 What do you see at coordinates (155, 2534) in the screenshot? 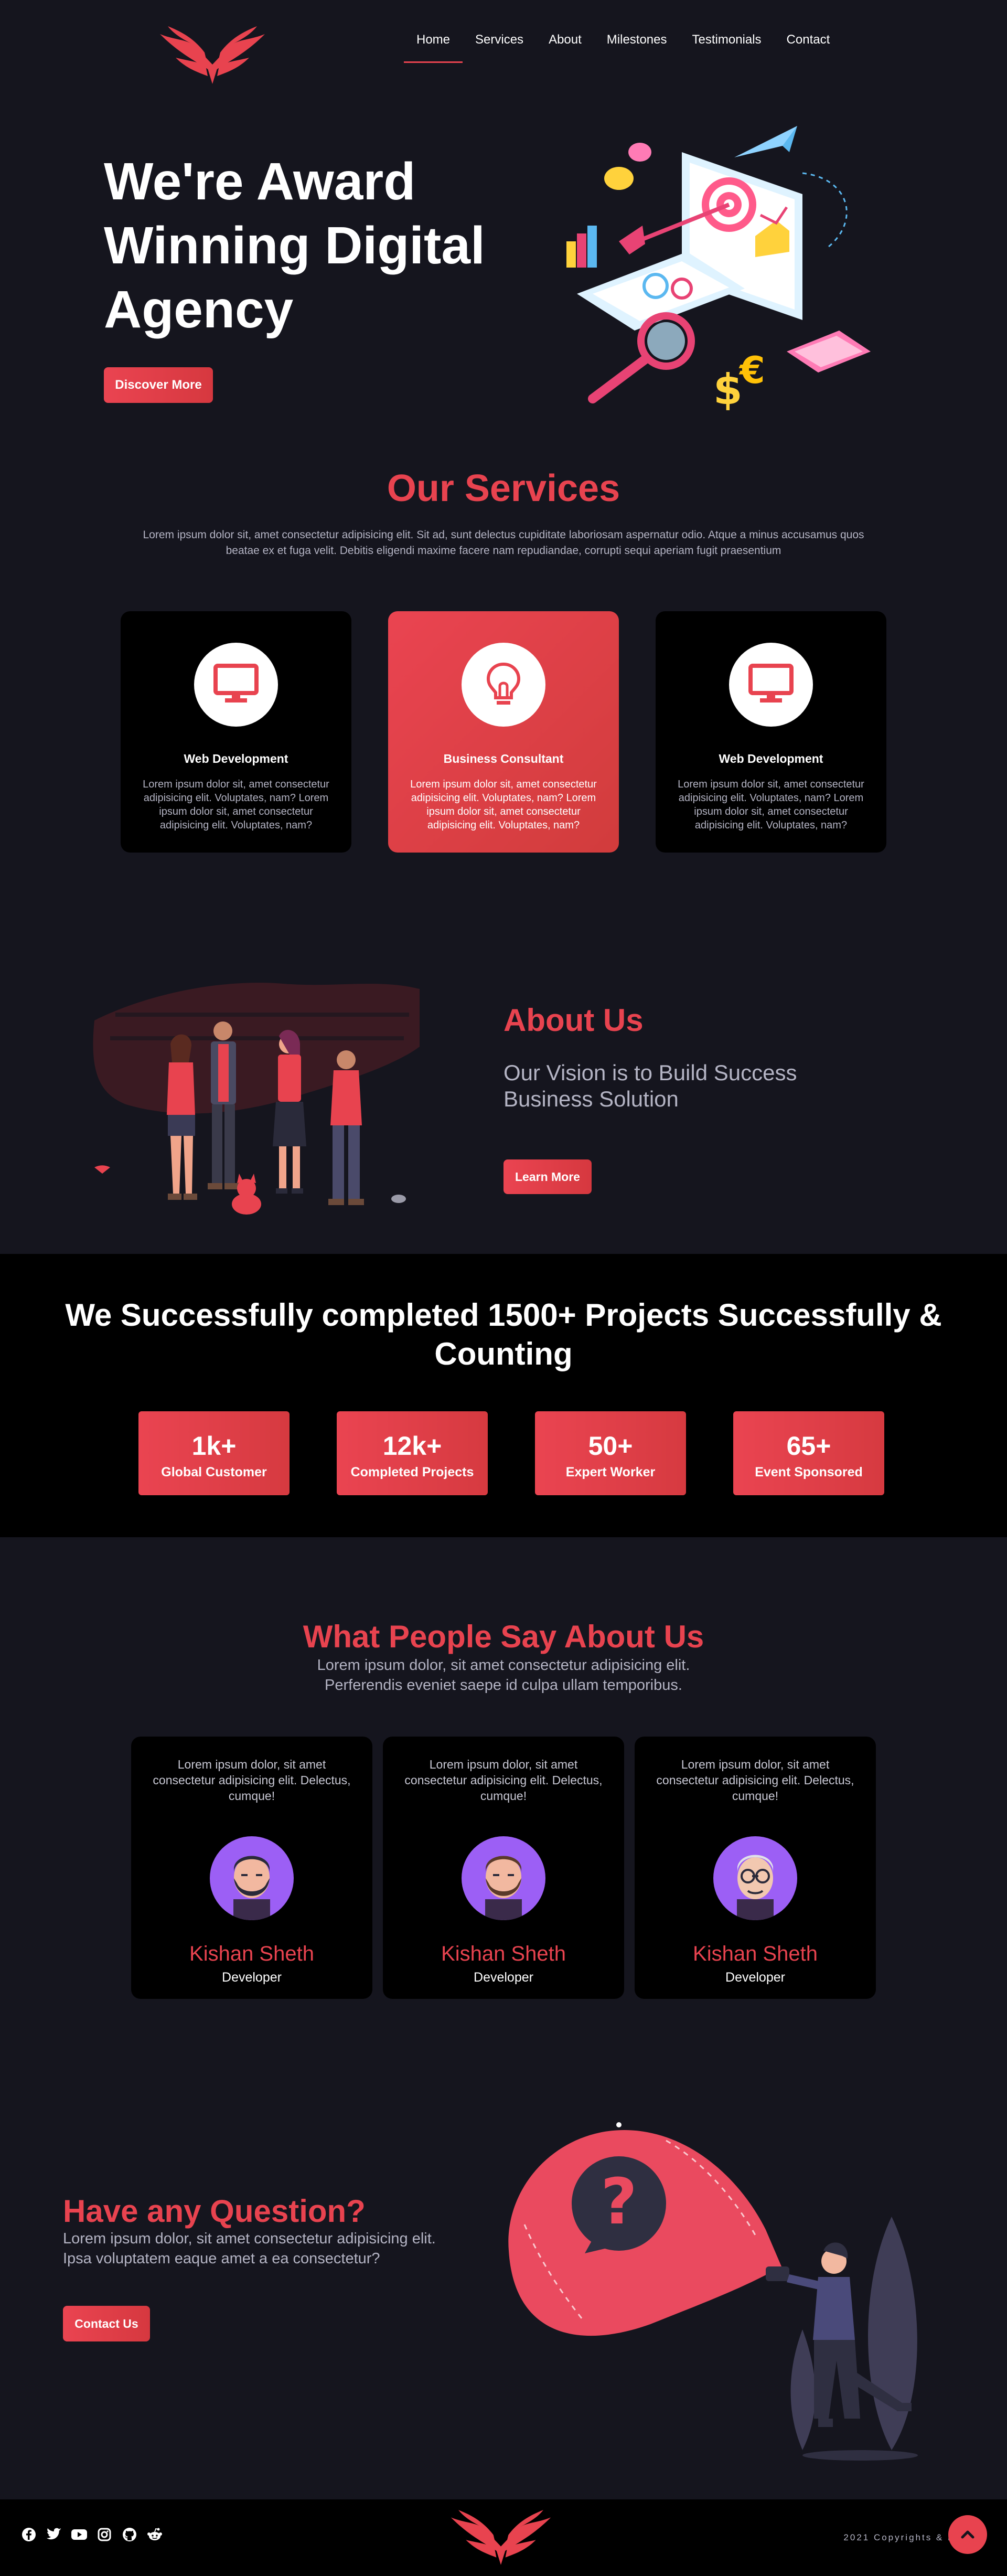
I see `reddit-icon` at bounding box center [155, 2534].